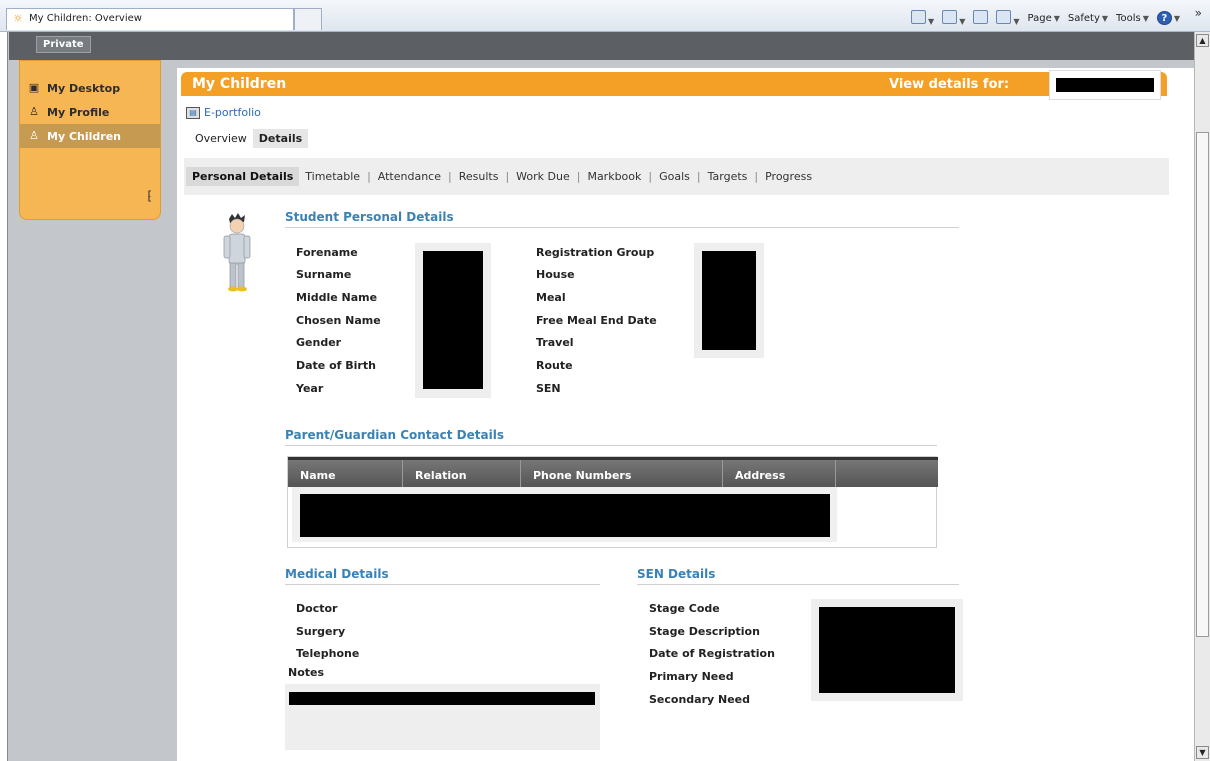 The width and height of the screenshot is (1210, 761). I want to click on tab-results: Results, so click(479, 176).